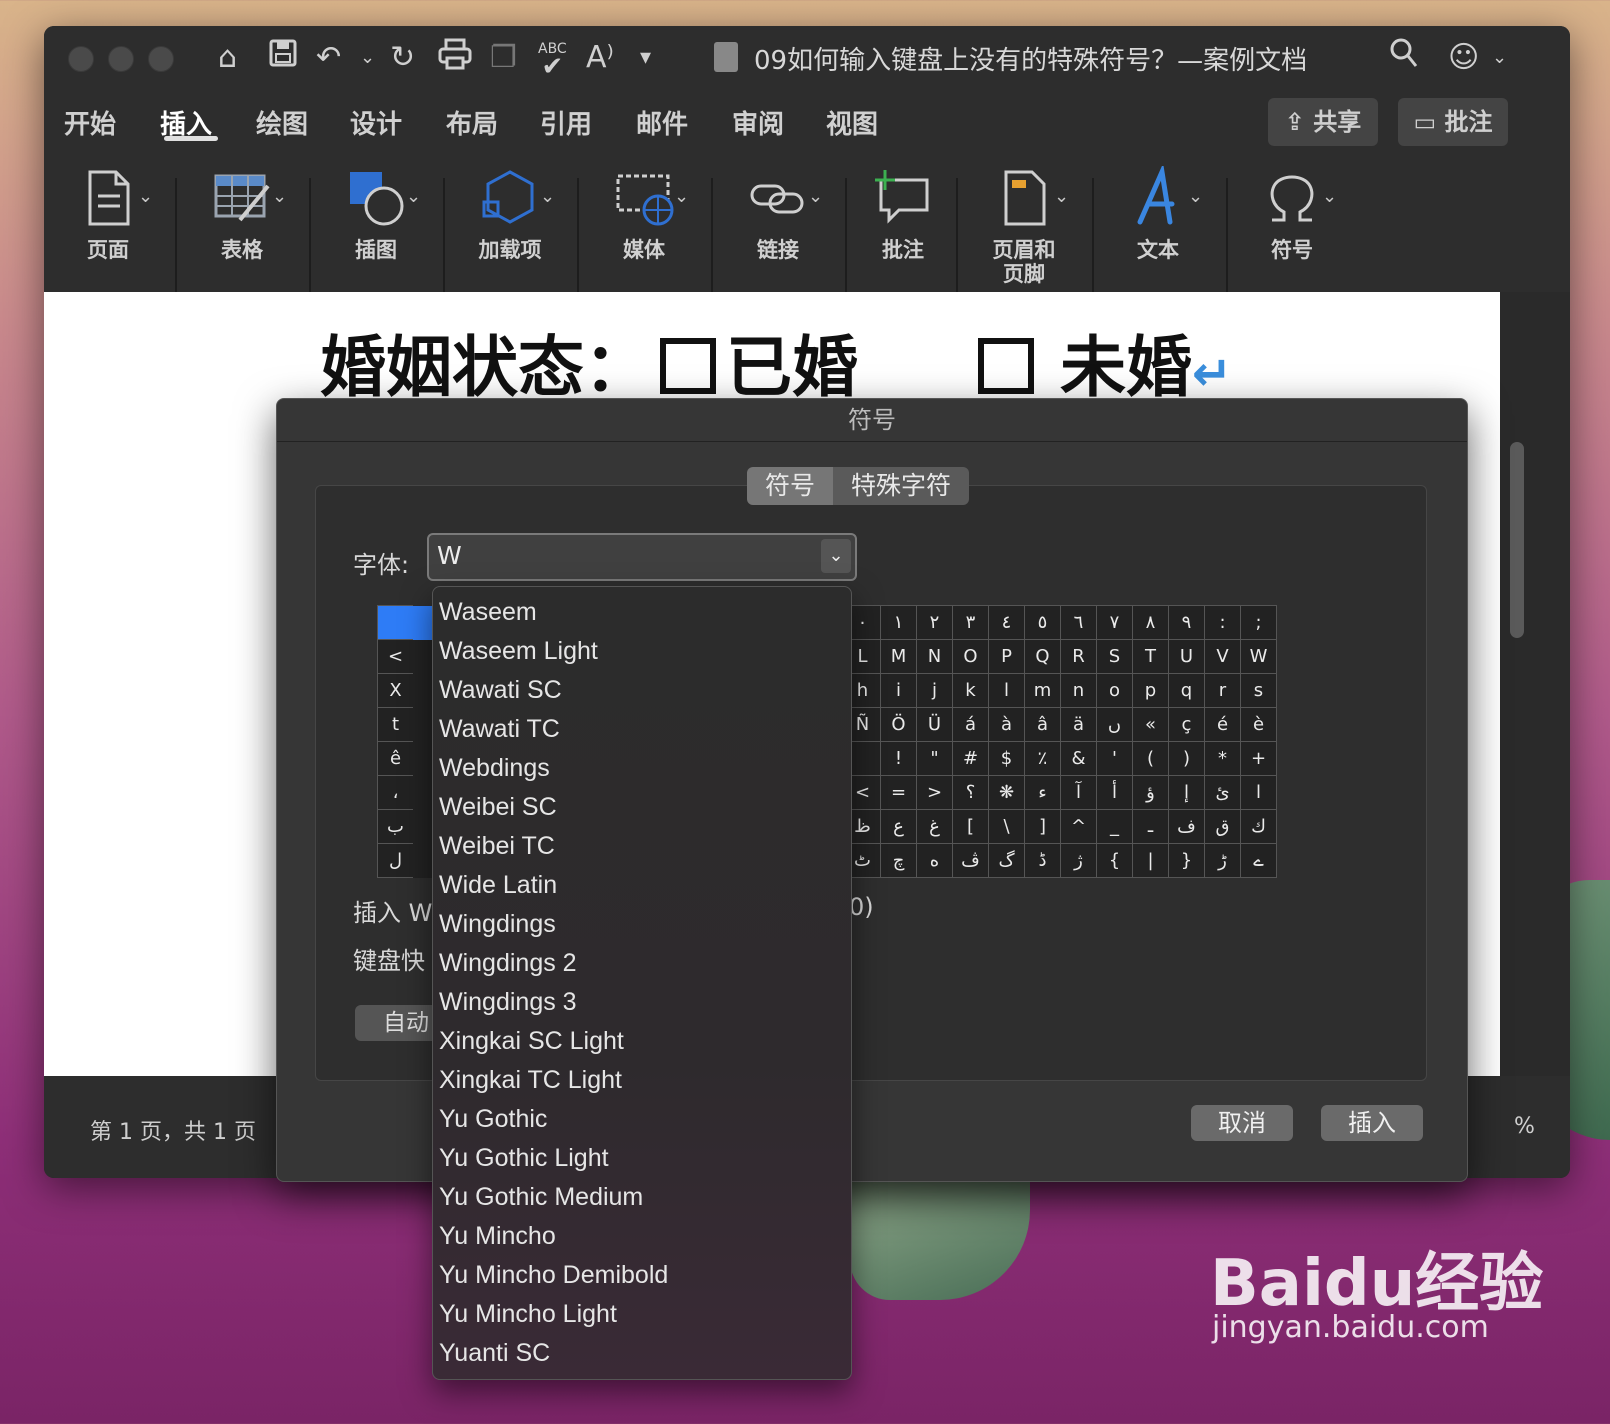 Image resolution: width=1610 pixels, height=1424 pixels. I want to click on symbol-cell: ", so click(934, 758).